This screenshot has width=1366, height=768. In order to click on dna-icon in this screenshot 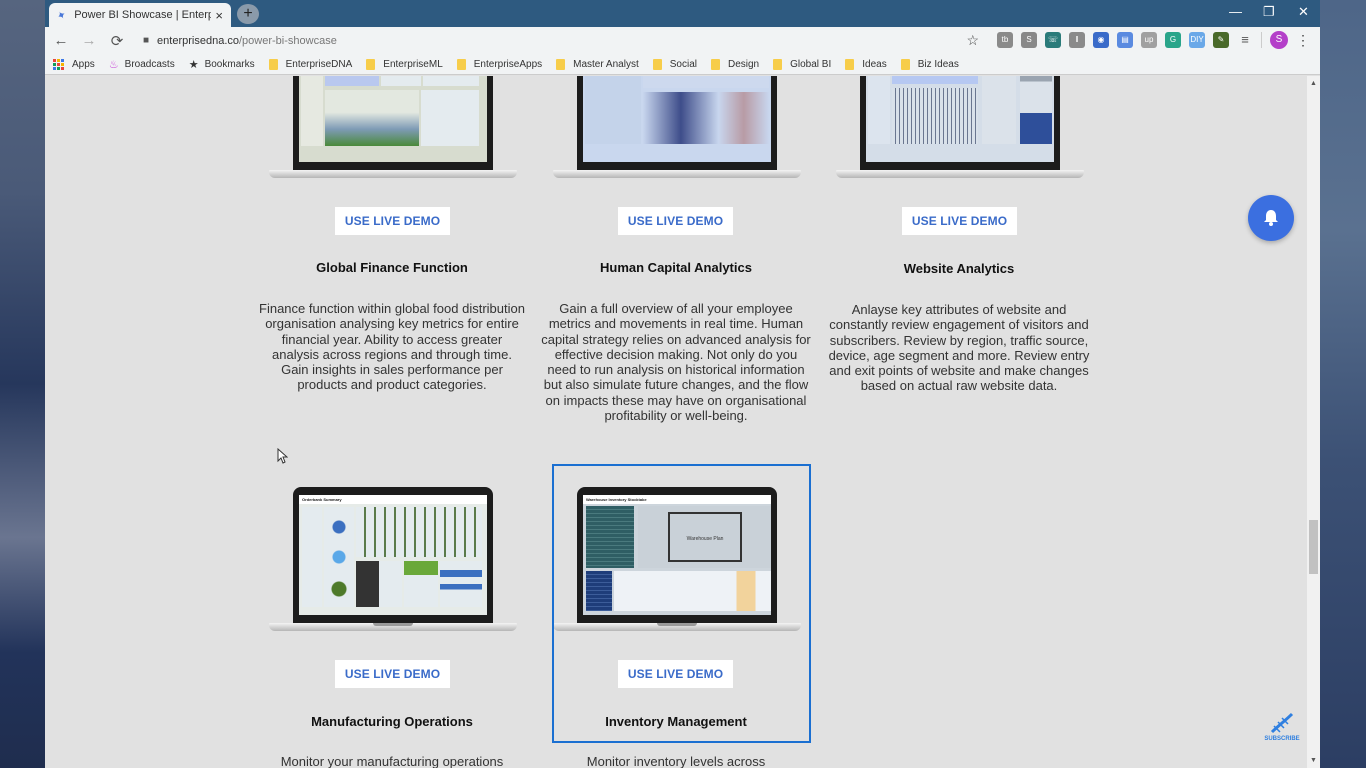, I will do `click(1282, 723)`.